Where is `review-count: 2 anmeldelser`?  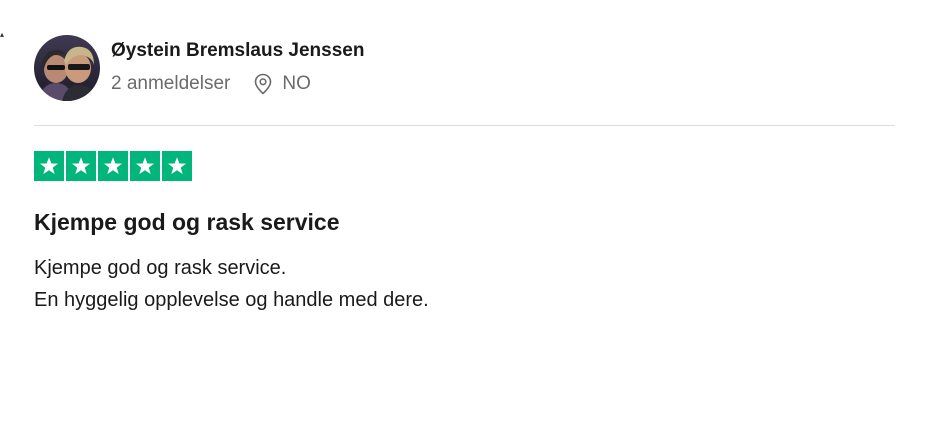 review-count: 2 anmeldelser is located at coordinates (171, 83).